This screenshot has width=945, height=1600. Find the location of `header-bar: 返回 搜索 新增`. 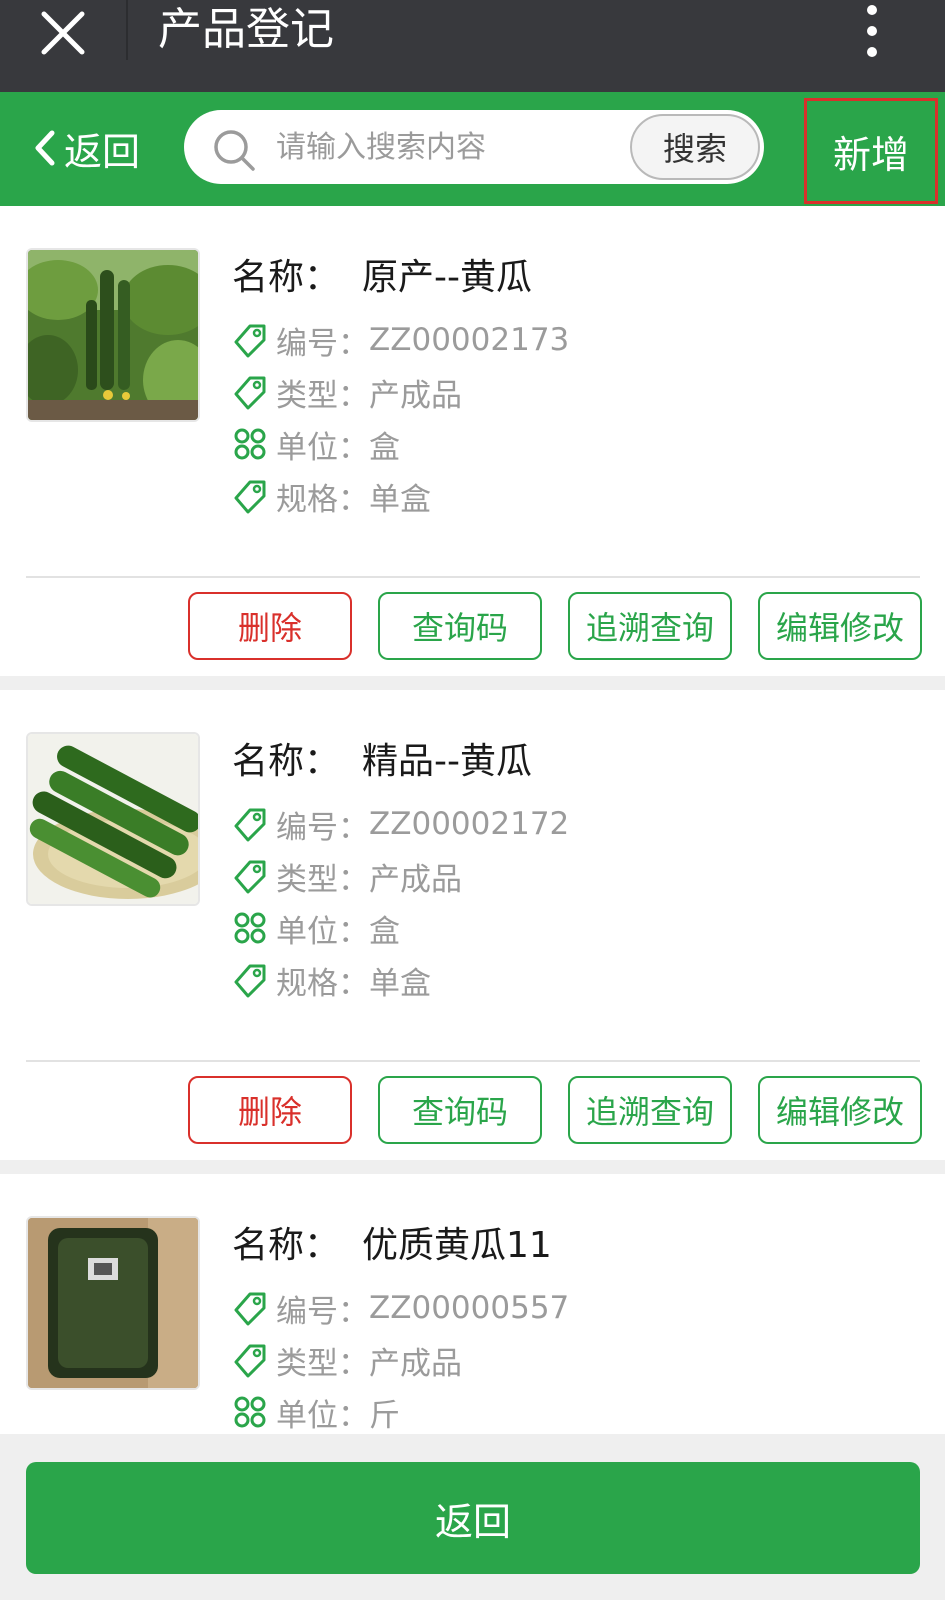

header-bar: 返回 搜索 新增 is located at coordinates (472, 149).